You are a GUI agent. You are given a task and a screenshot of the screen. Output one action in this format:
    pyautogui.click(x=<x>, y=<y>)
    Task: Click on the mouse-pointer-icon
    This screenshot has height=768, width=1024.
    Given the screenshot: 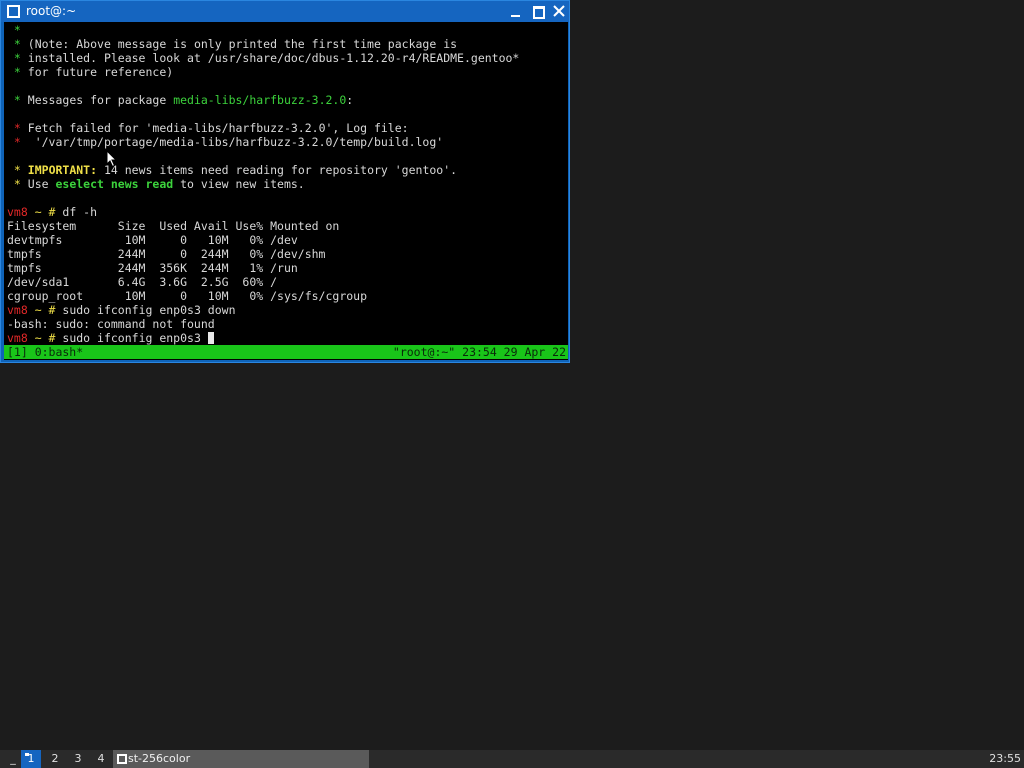 What is the action you would take?
    pyautogui.click(x=112, y=159)
    